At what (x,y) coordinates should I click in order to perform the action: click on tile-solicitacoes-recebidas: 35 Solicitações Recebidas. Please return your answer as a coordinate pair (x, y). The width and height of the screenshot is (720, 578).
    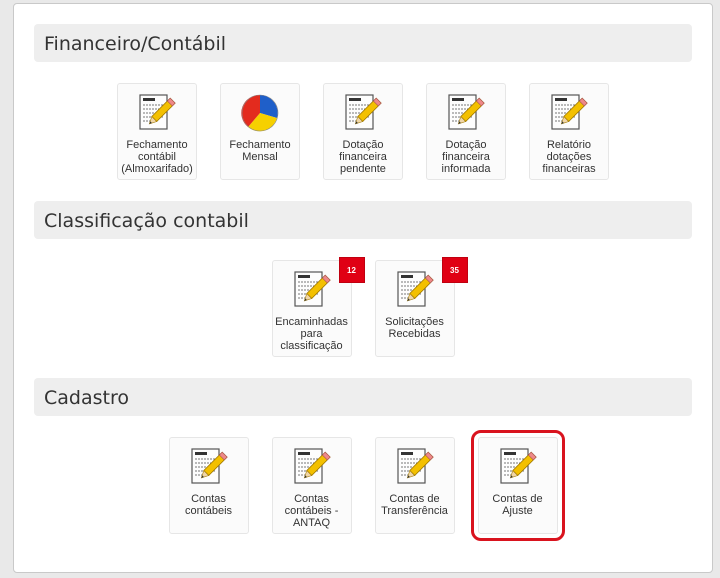
    Looking at the image, I should click on (421, 307).